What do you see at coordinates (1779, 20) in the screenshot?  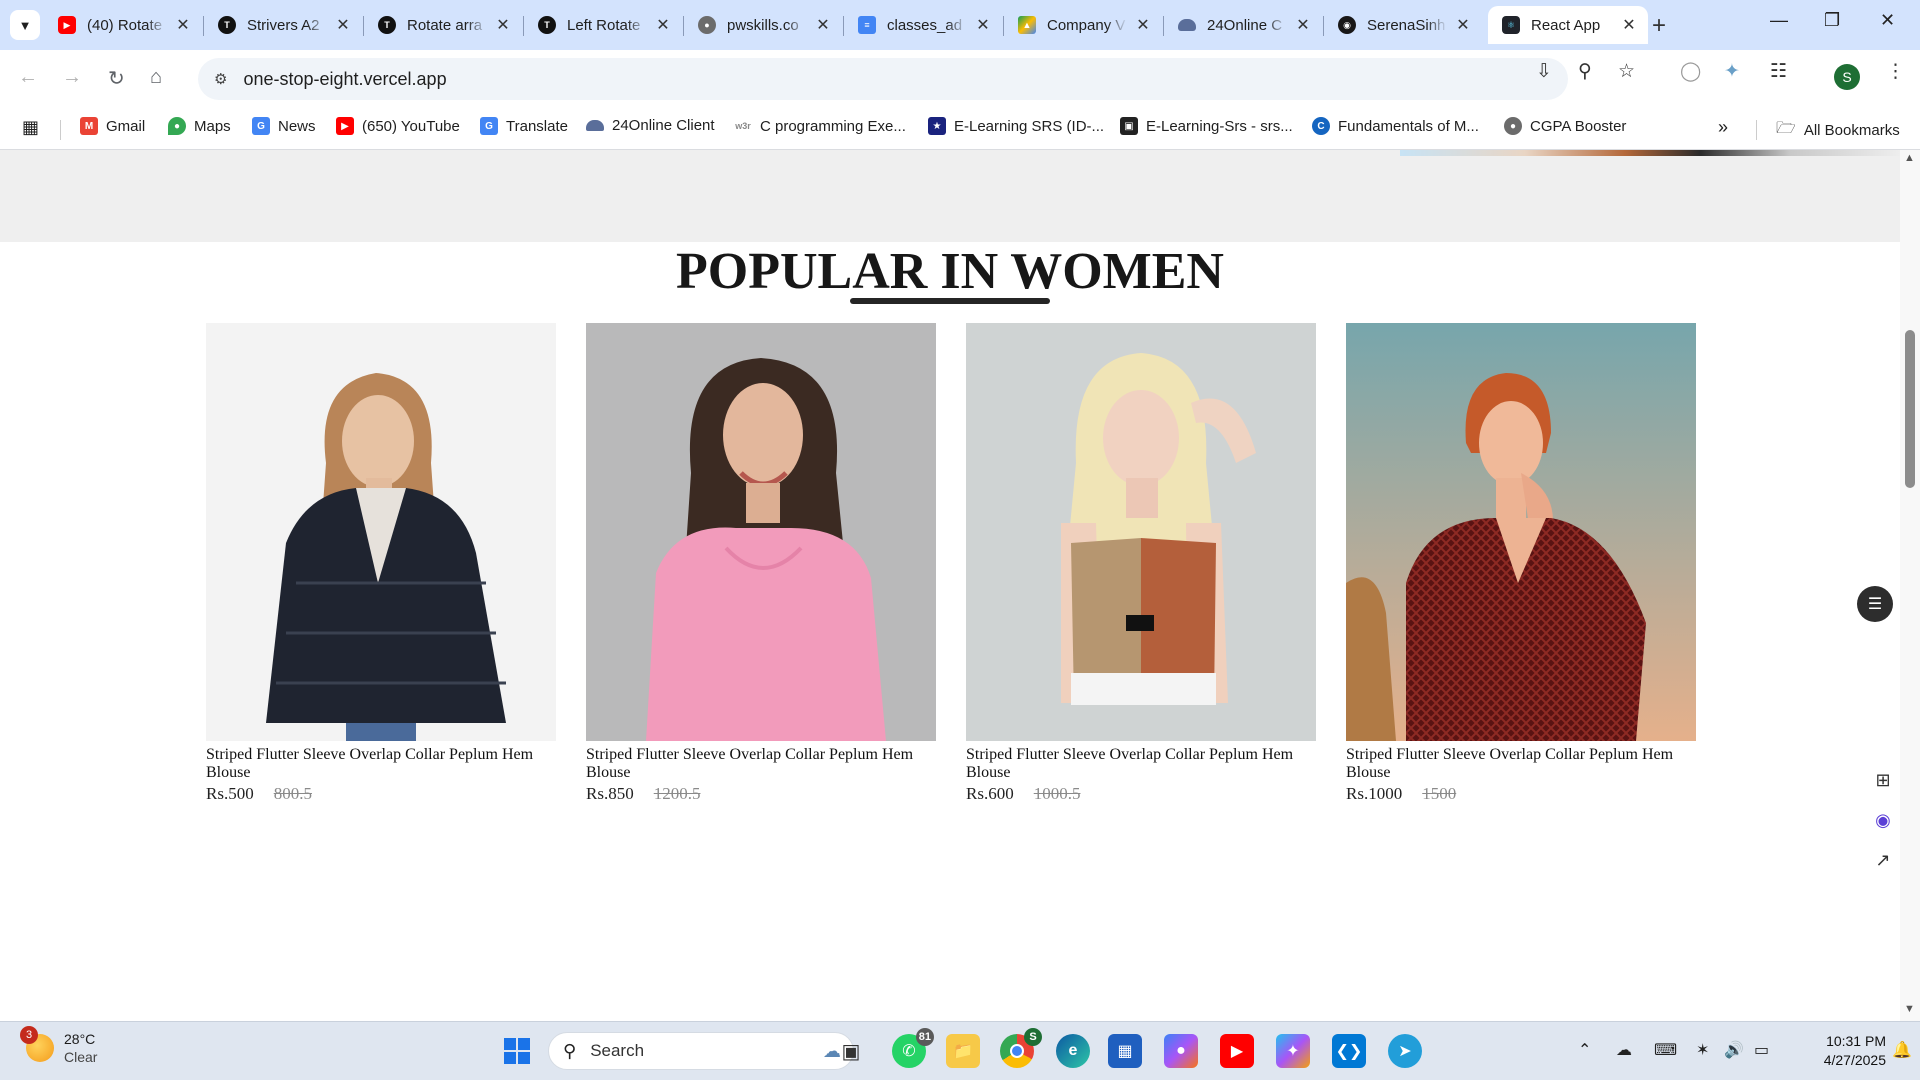 I see `minimize-button: —` at bounding box center [1779, 20].